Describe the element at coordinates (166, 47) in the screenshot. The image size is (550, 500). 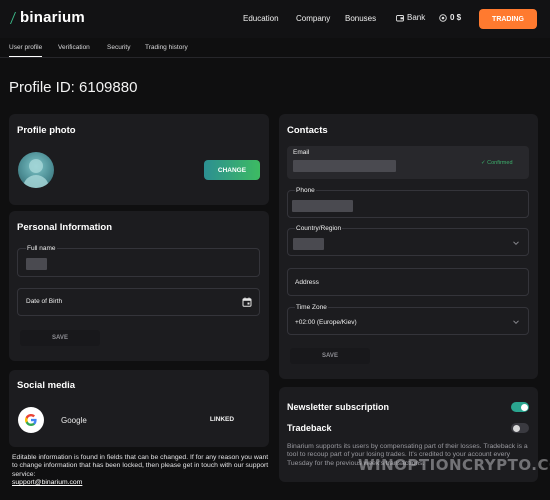
I see `tab-trading-history: Trading history` at that location.